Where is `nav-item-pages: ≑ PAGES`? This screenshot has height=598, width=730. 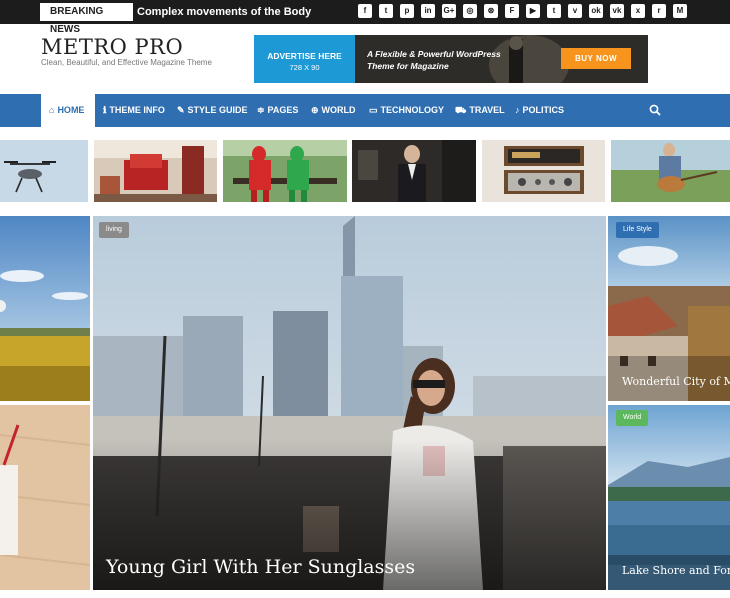 nav-item-pages: ≑ PAGES is located at coordinates (277, 110).